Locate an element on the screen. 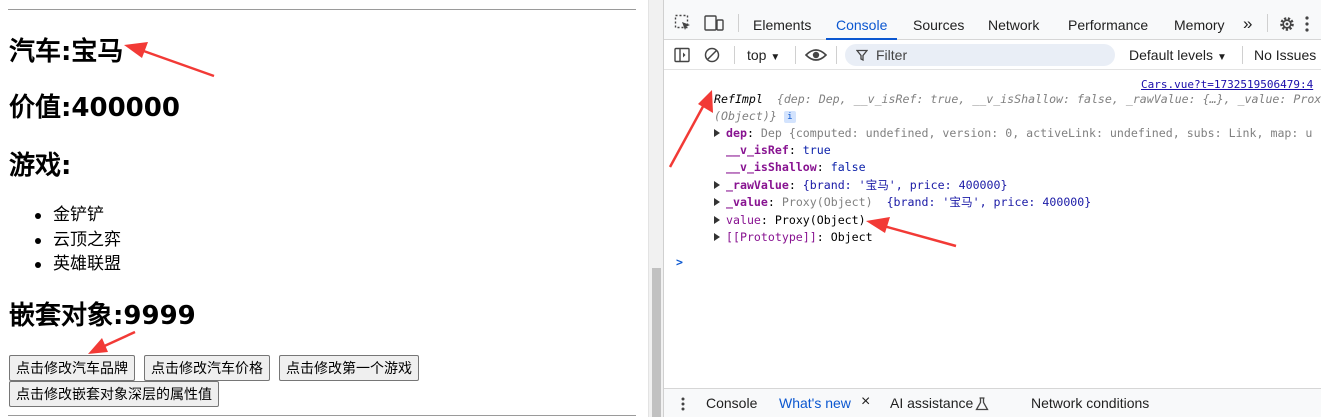 The height and width of the screenshot is (417, 1321). drawer-tab-network-conditions: Network conditions is located at coordinates (1090, 403).